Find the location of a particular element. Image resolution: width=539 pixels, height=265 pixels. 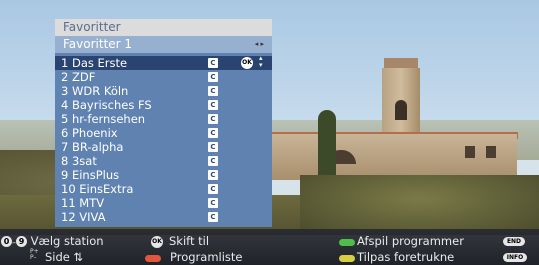

left-right-arrows-icon: ◂ ▸ is located at coordinates (259, 44).